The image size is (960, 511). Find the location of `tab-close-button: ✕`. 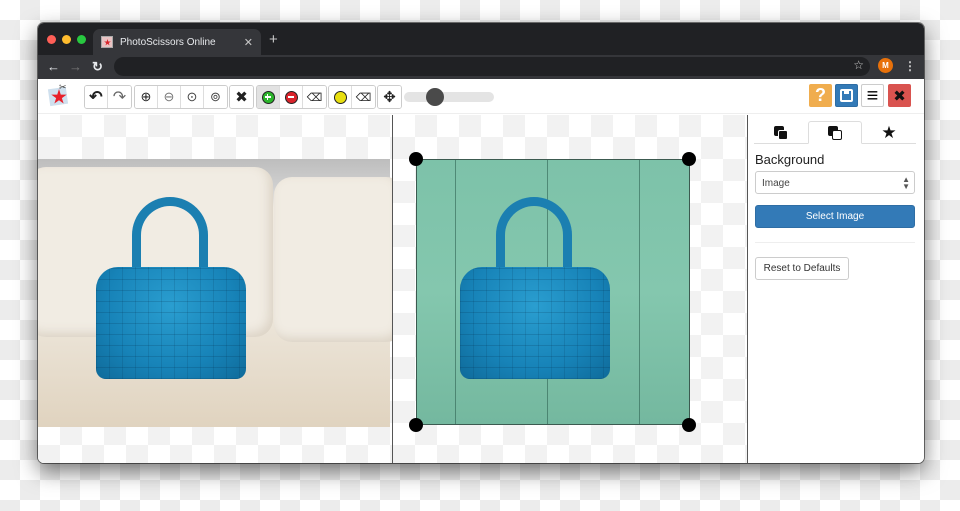

tab-close-button: ✕ is located at coordinates (248, 42).